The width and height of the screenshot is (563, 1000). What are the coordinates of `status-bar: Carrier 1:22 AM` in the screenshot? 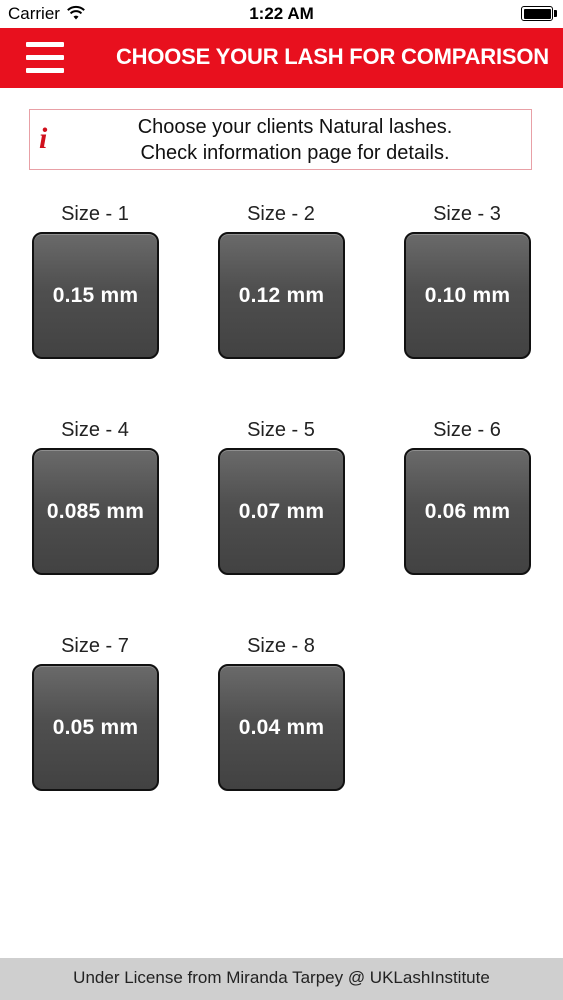 It's located at (281, 14).